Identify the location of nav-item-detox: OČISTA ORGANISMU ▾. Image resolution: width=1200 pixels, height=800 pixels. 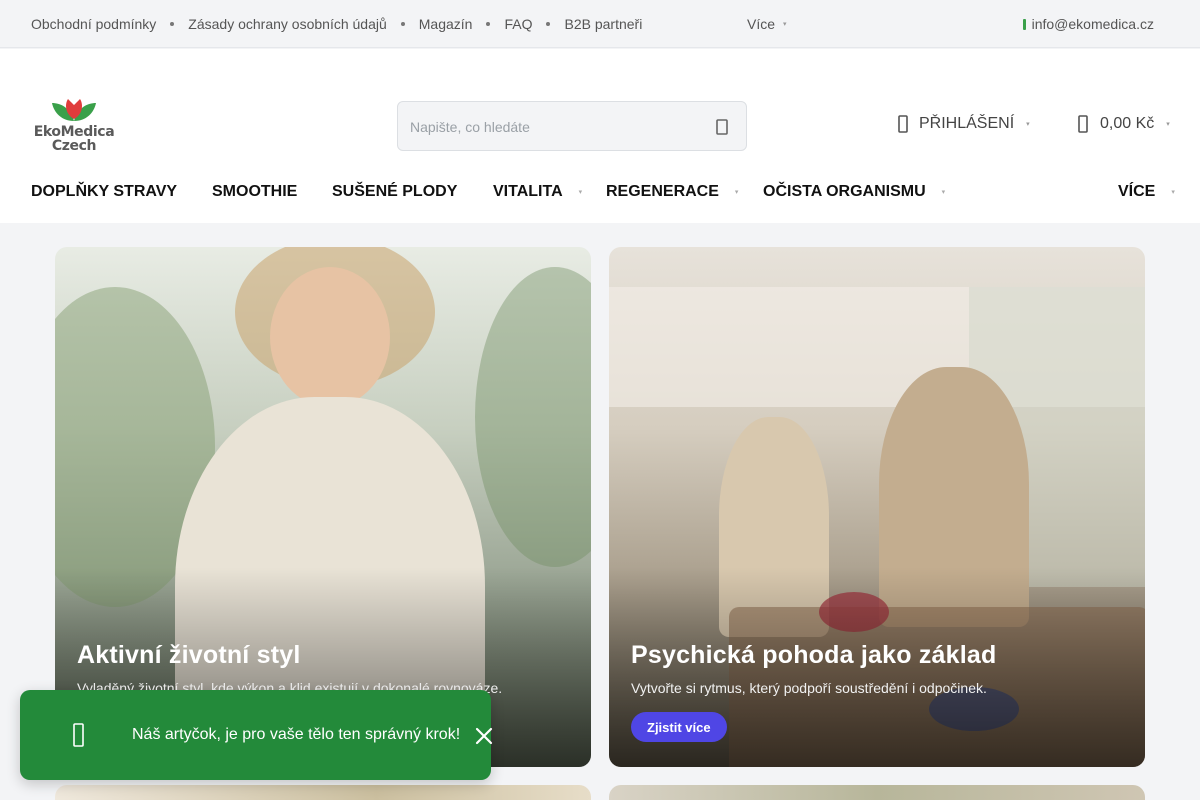
(854, 192).